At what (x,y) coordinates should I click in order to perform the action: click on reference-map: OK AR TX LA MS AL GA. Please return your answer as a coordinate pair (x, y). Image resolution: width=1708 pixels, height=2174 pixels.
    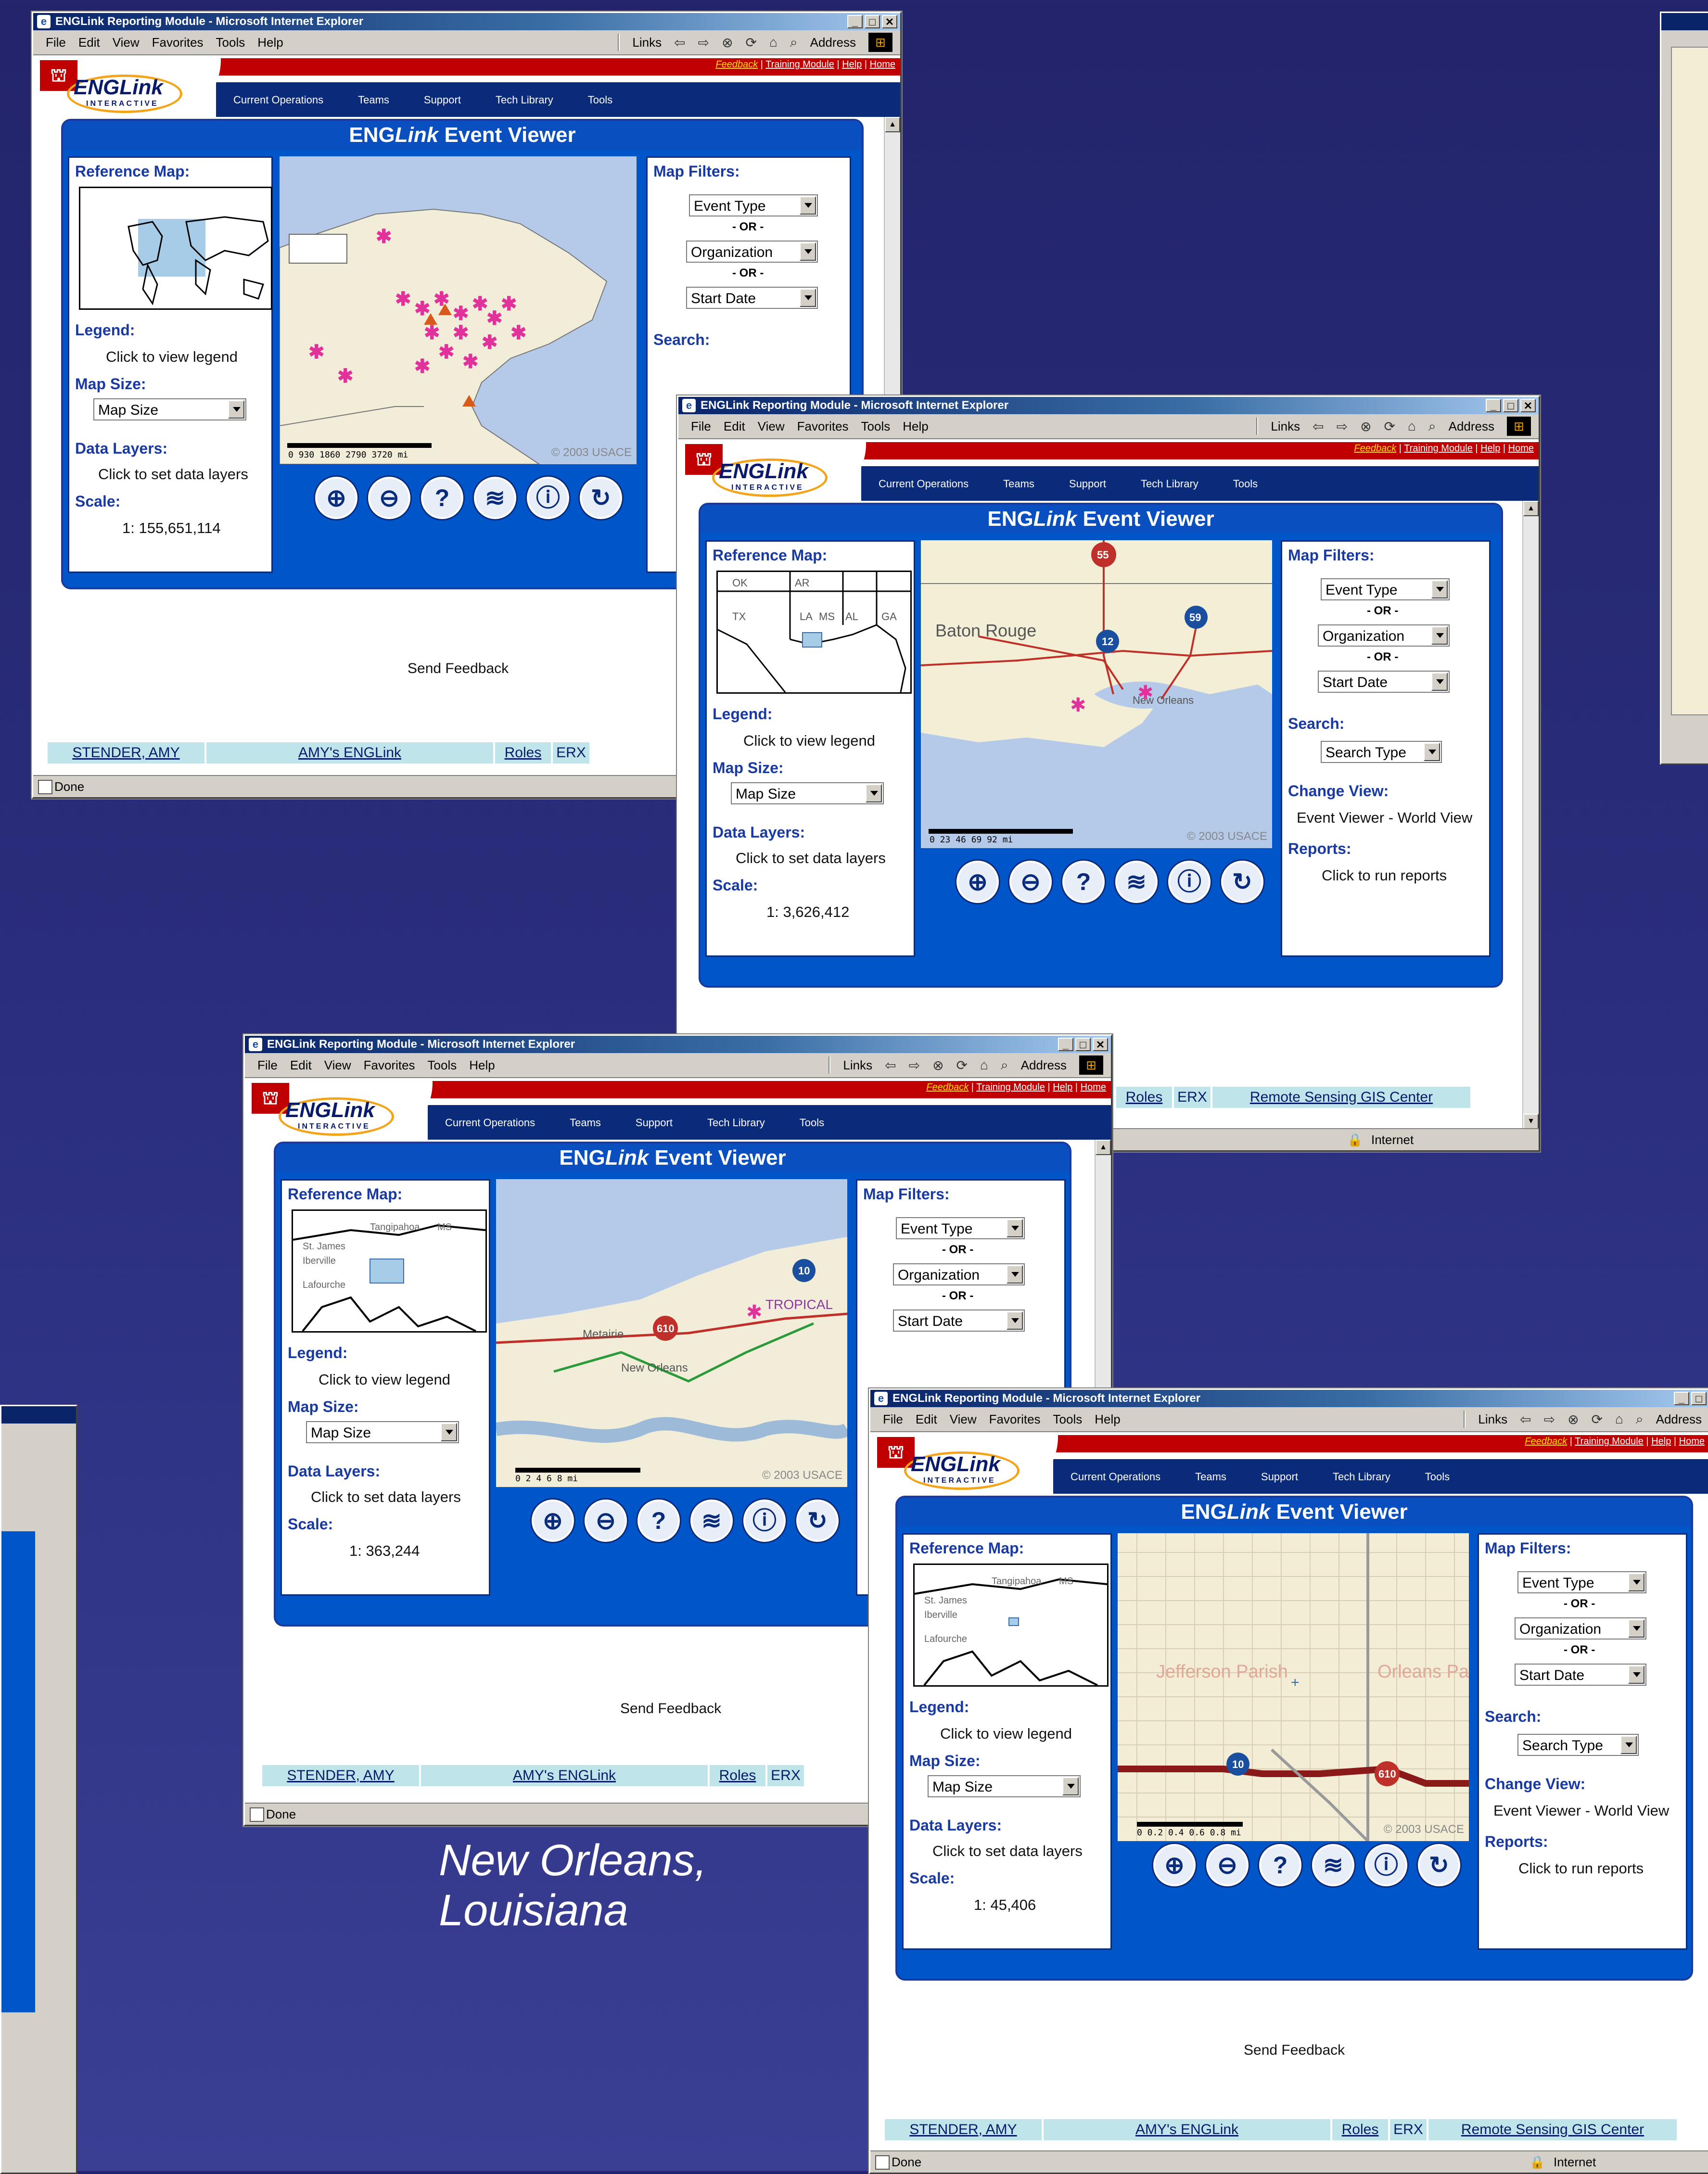
    Looking at the image, I should click on (814, 632).